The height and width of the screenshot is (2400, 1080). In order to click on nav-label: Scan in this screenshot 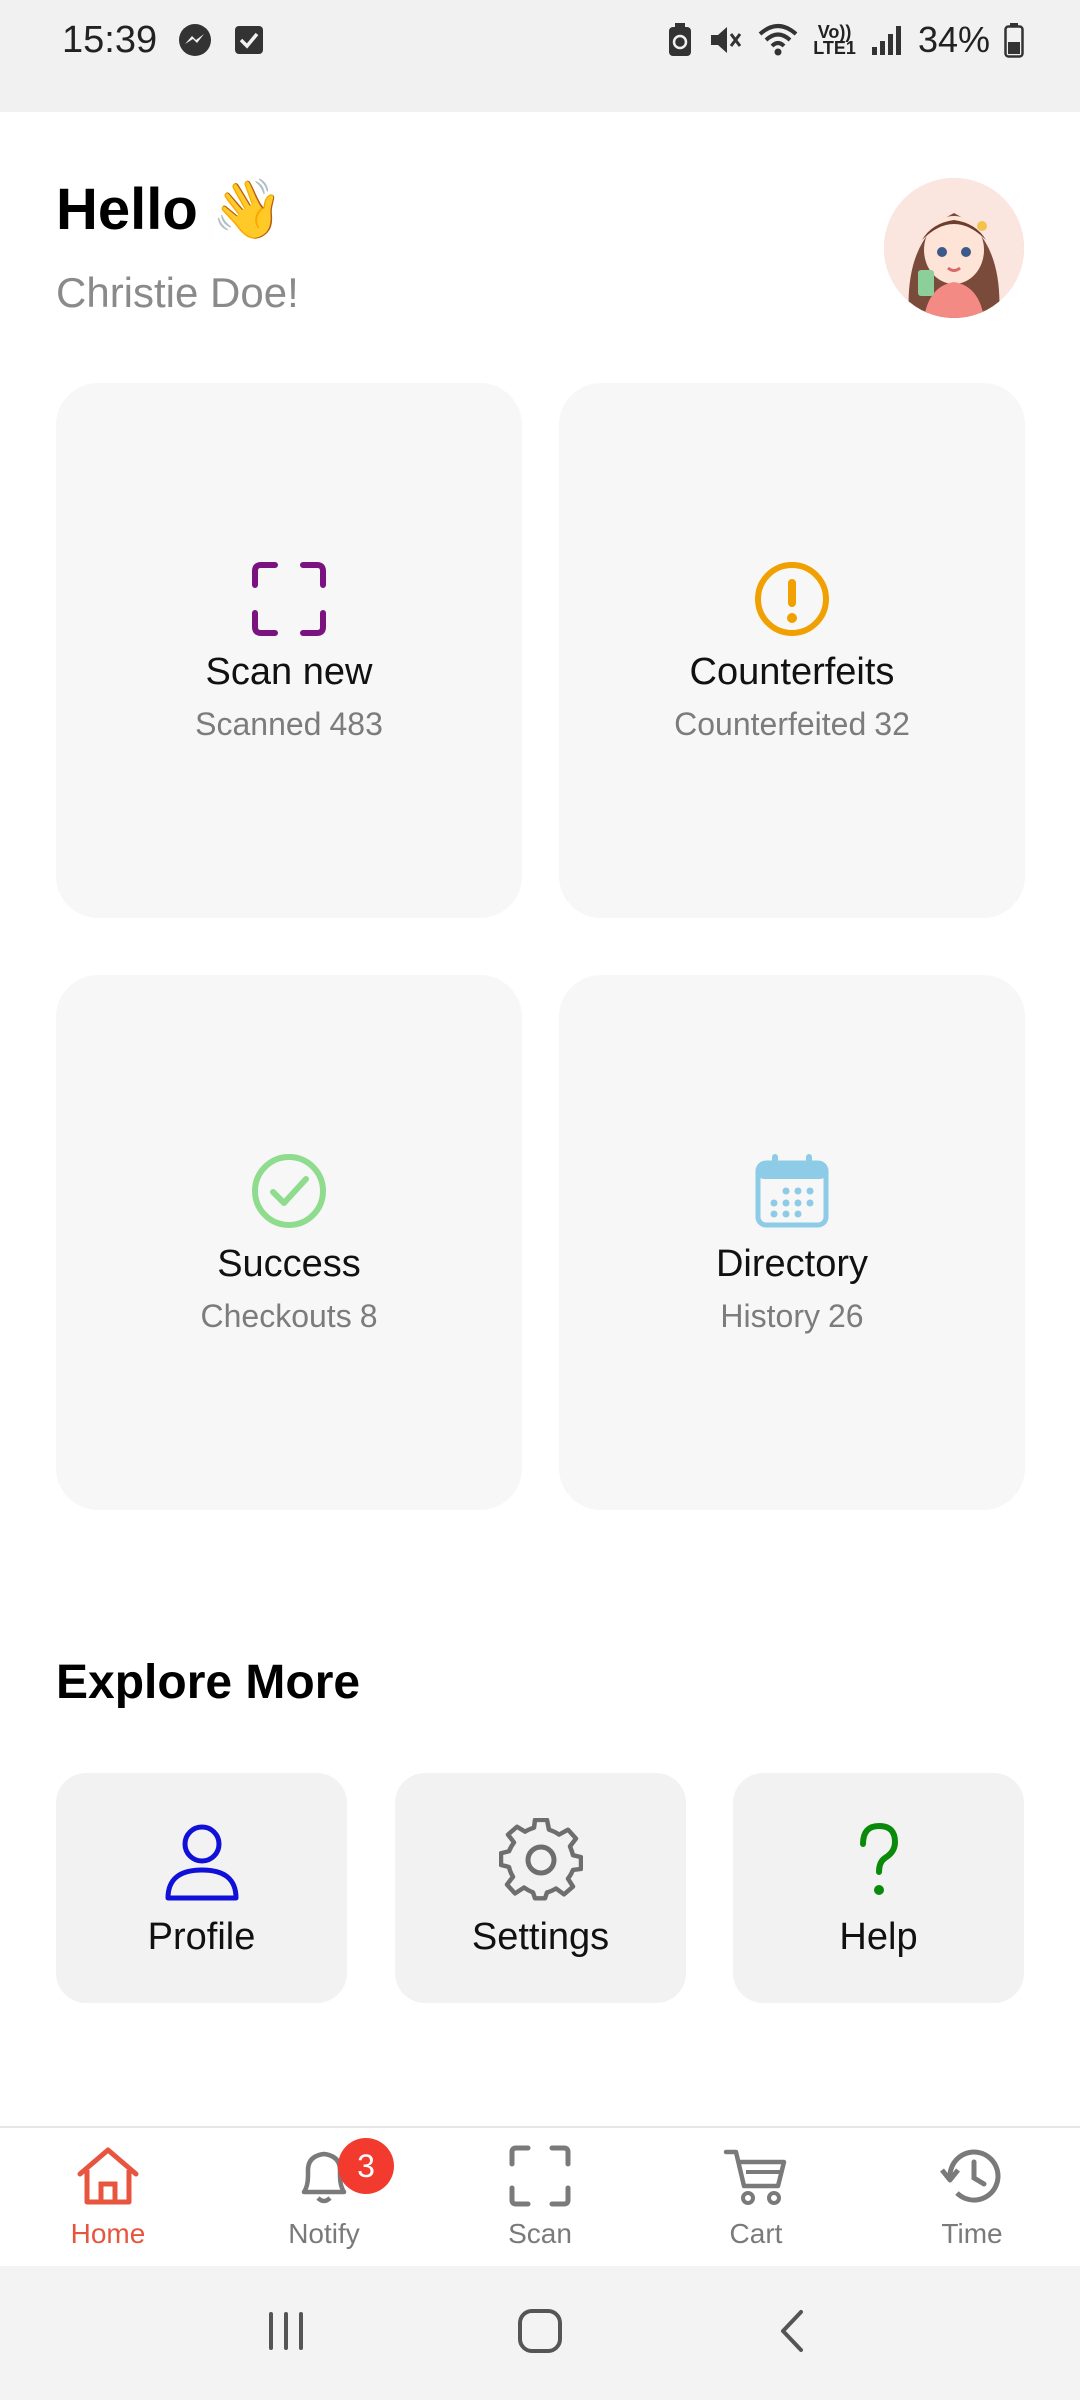, I will do `click(540, 2233)`.